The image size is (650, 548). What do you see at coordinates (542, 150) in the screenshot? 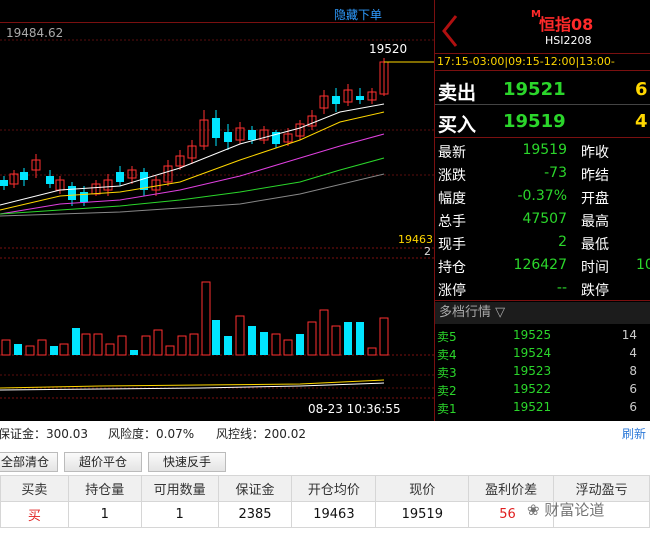
I see `quote-row: 最新 19519 昨收` at bounding box center [542, 150].